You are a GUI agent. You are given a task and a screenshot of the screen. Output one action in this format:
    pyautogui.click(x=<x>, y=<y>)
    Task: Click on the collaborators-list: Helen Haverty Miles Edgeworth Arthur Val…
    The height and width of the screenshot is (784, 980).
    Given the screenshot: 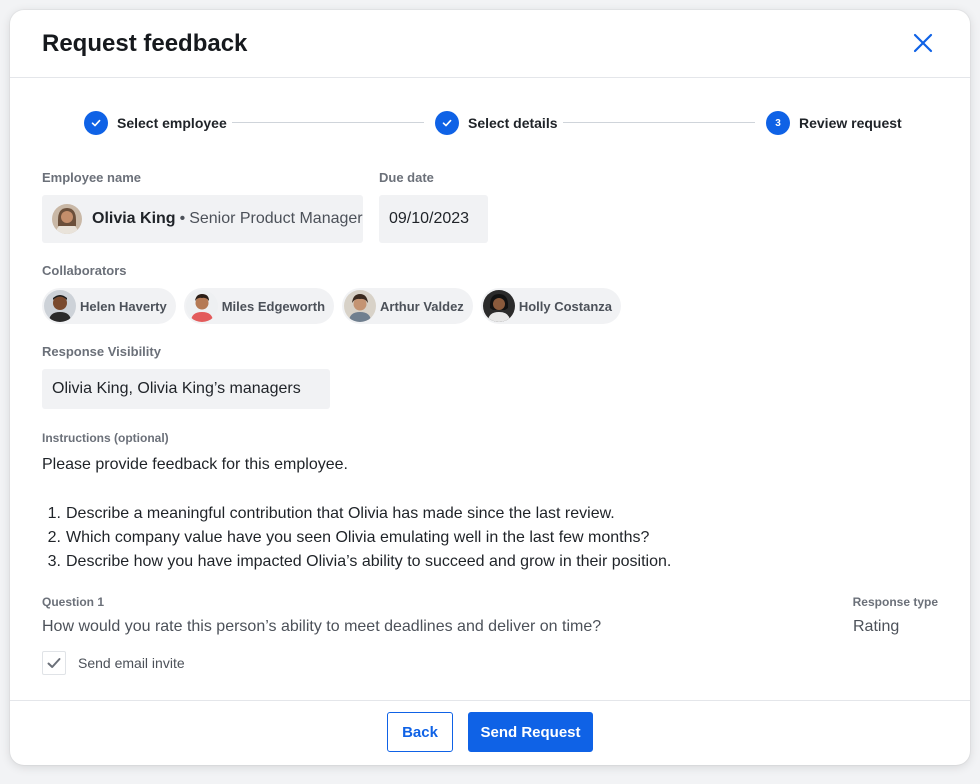 What is the action you would take?
    pyautogui.click(x=331, y=306)
    